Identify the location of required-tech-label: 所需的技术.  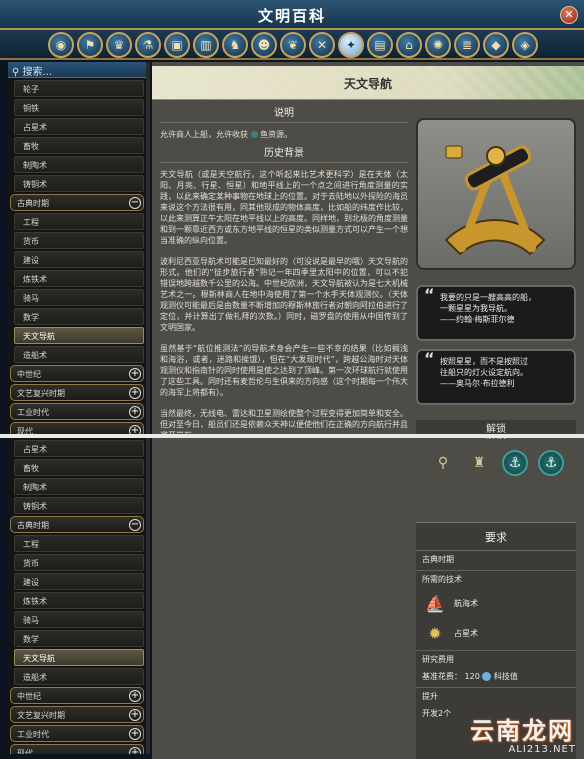
(496, 579).